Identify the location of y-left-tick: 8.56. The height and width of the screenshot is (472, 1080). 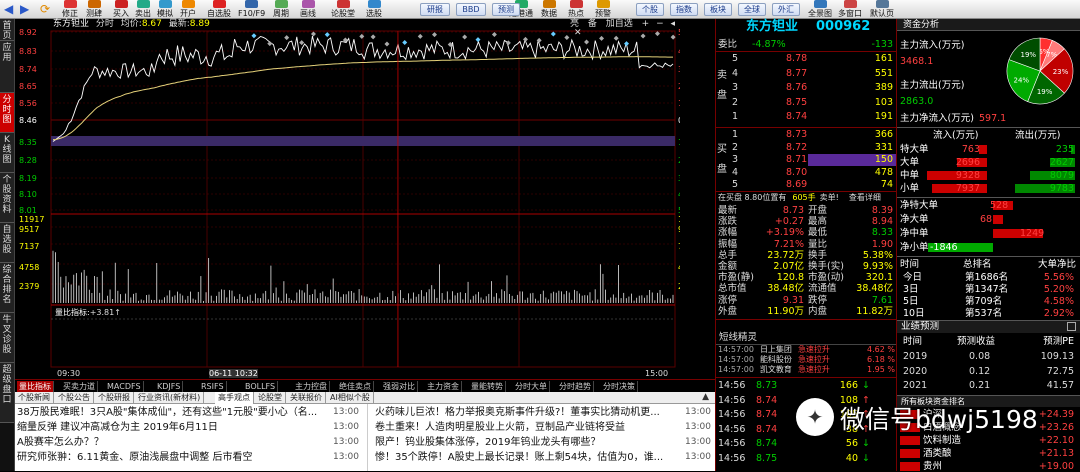
(28, 103).